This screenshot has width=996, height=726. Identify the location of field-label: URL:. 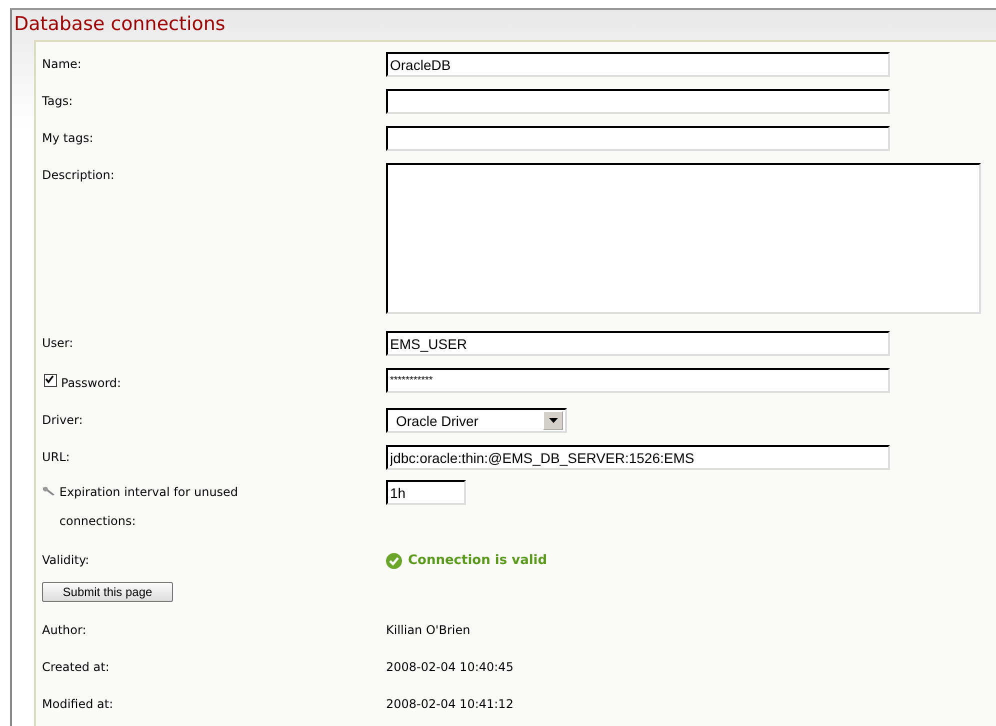
(56, 457).